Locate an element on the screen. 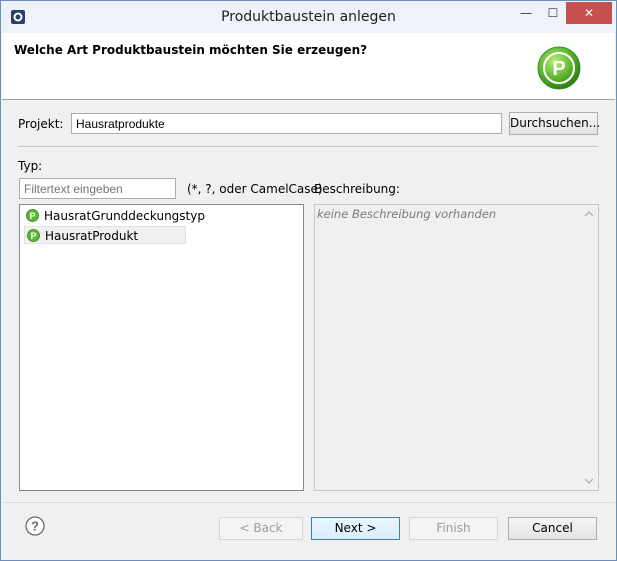  description-text: keine Beschreibung vorhanden is located at coordinates (407, 214).